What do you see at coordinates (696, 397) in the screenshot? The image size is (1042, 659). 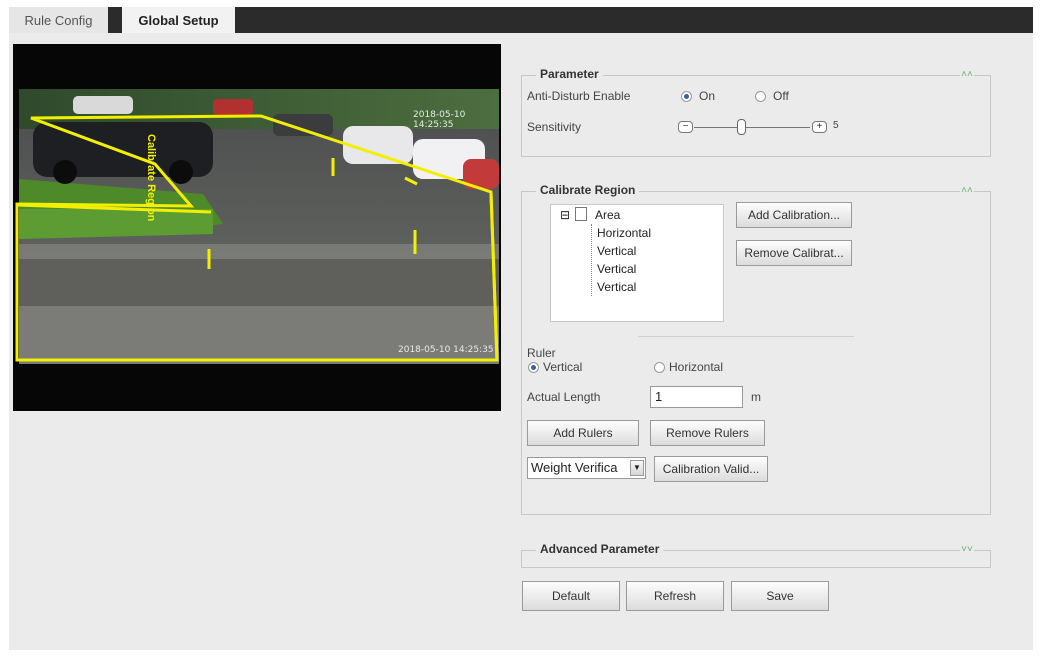 I see `actual-length-input: 1` at bounding box center [696, 397].